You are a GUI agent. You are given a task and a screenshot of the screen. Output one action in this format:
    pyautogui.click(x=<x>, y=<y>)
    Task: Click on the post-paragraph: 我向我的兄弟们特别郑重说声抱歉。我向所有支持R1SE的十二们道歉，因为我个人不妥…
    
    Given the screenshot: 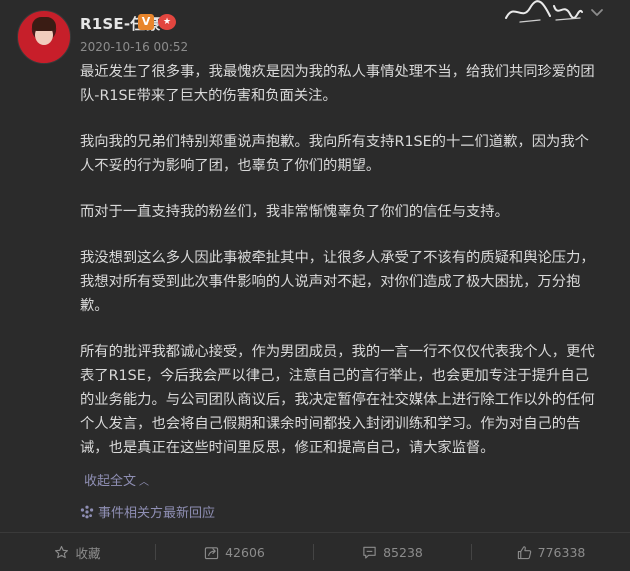 What is the action you would take?
    pyautogui.click(x=334, y=154)
    